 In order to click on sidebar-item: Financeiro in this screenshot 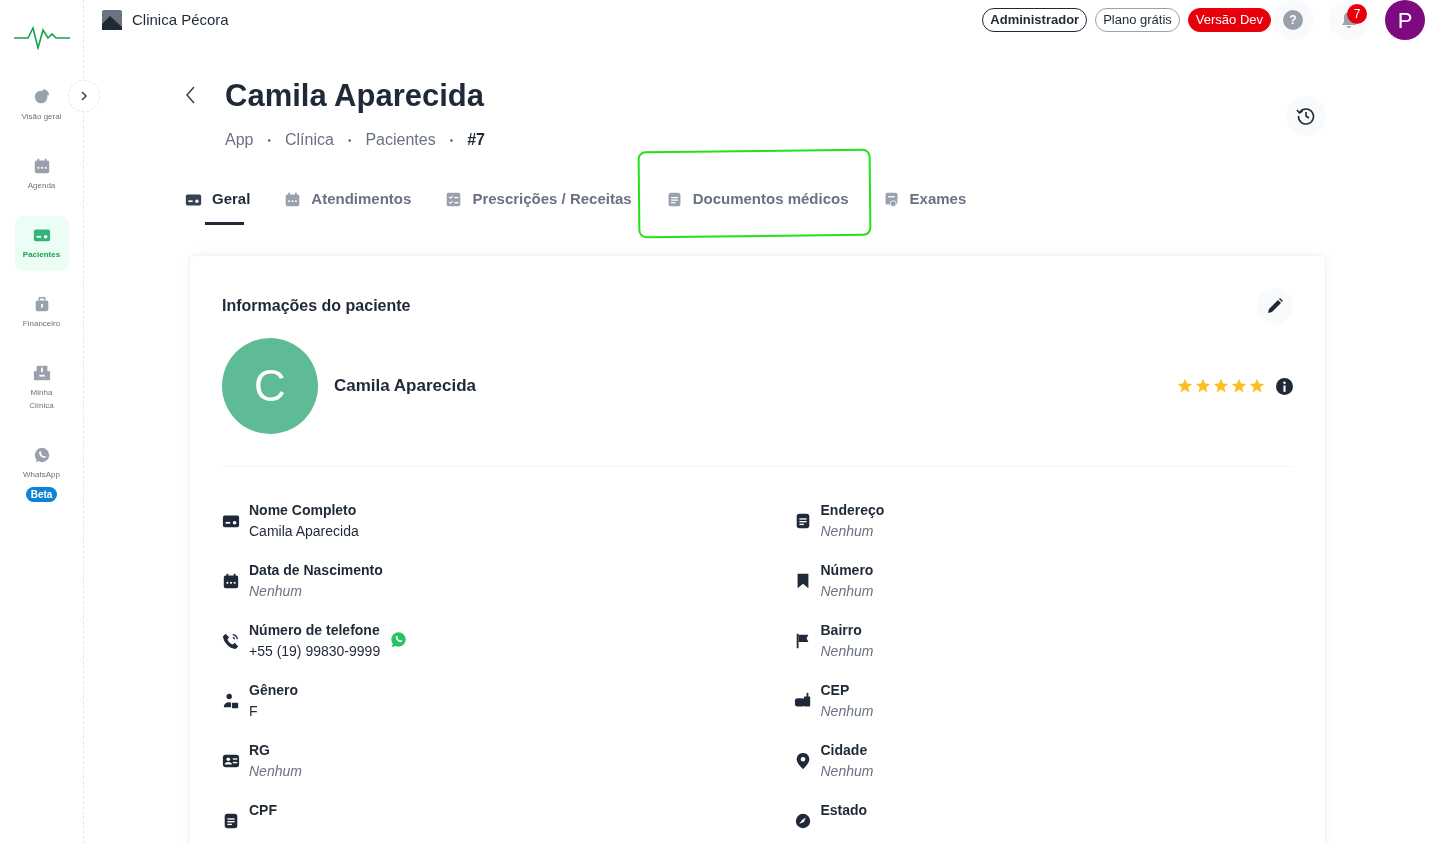, I will do `click(41, 312)`.